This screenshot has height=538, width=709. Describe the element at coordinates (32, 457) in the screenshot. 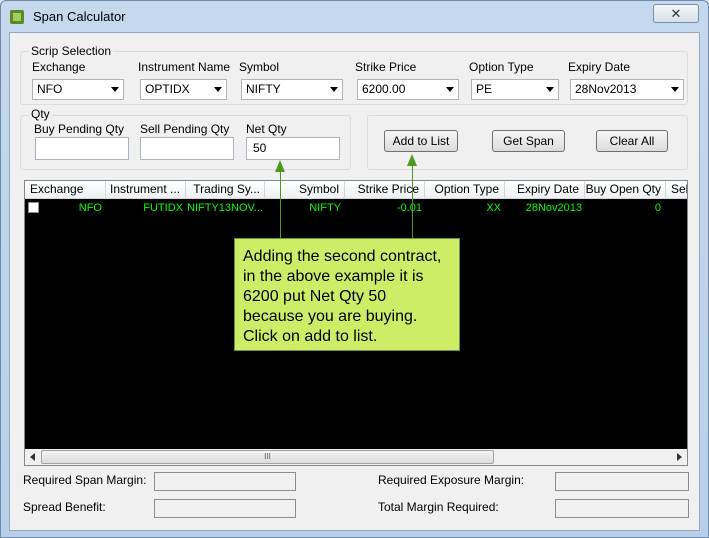

I see `scroll-left-icon` at that location.